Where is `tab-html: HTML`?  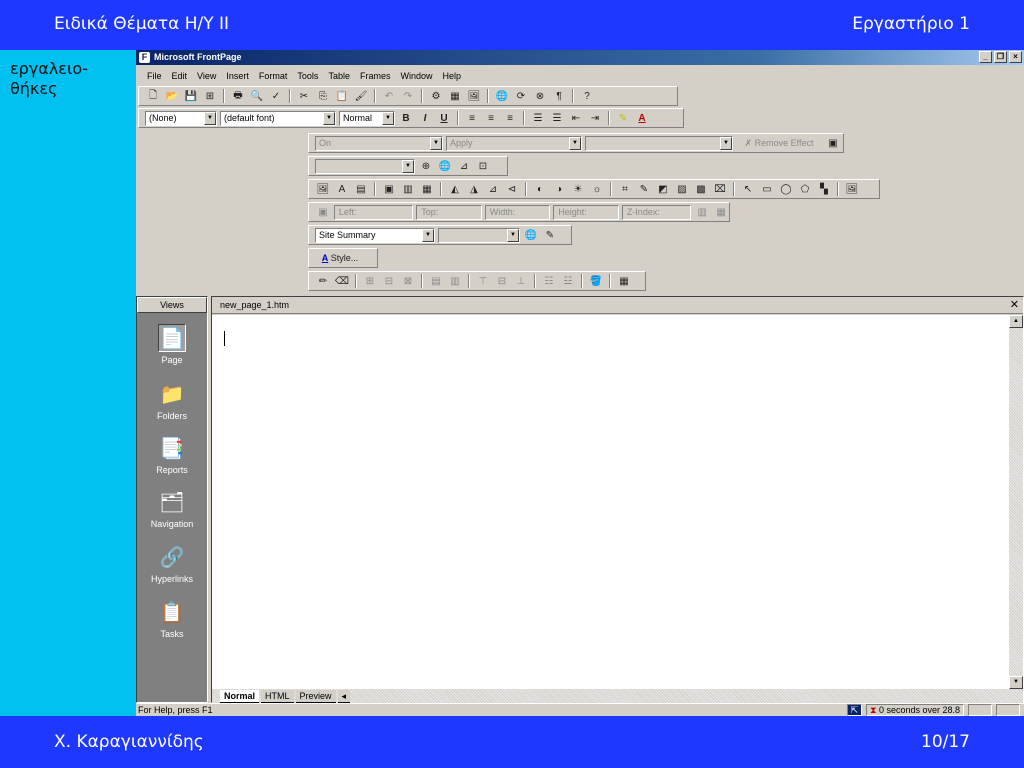 tab-html: HTML is located at coordinates (277, 696).